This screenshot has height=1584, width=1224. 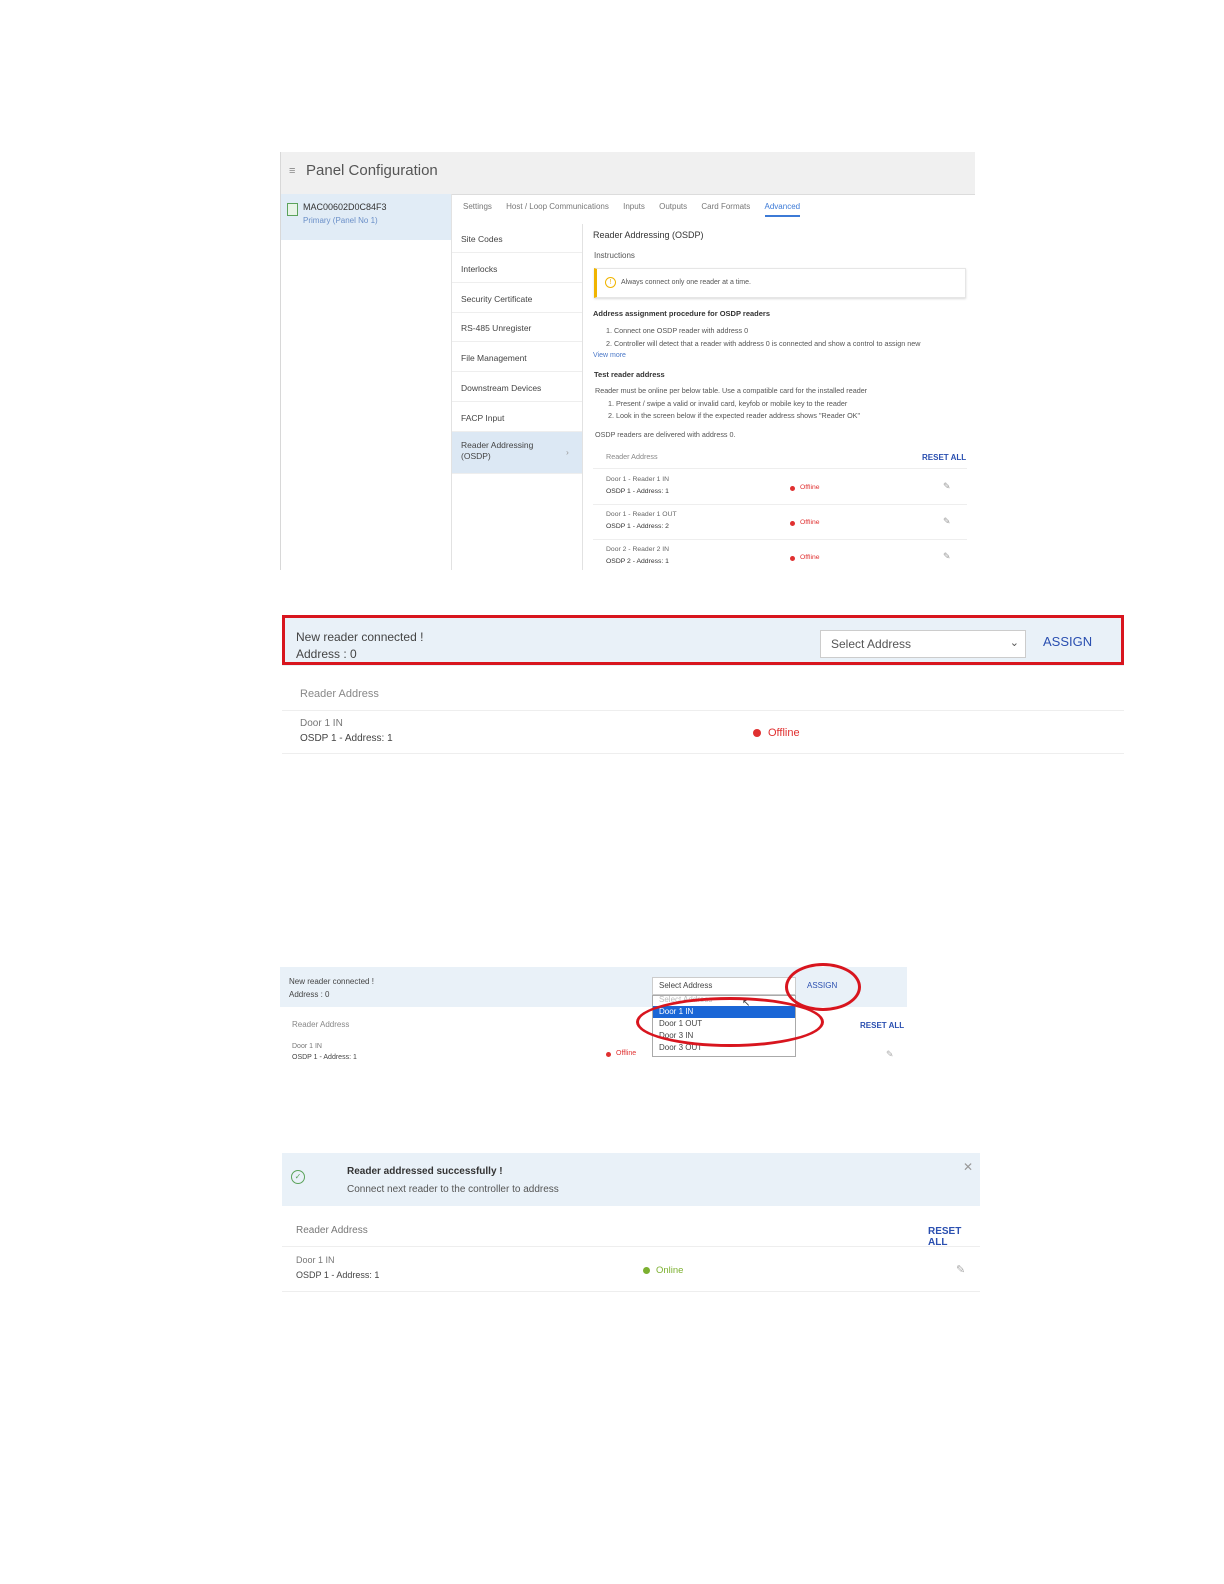 I want to click on nav-item-label: Security Certificate, so click(x=497, y=299).